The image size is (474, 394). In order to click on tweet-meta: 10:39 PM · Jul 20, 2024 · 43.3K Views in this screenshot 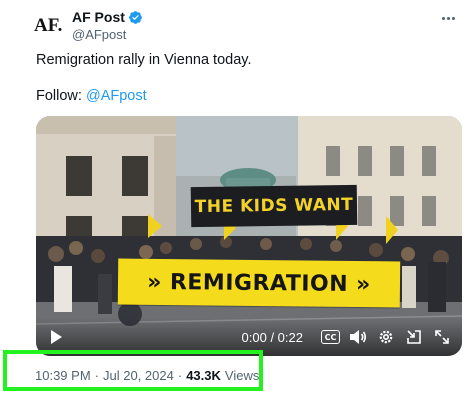, I will do `click(147, 375)`.